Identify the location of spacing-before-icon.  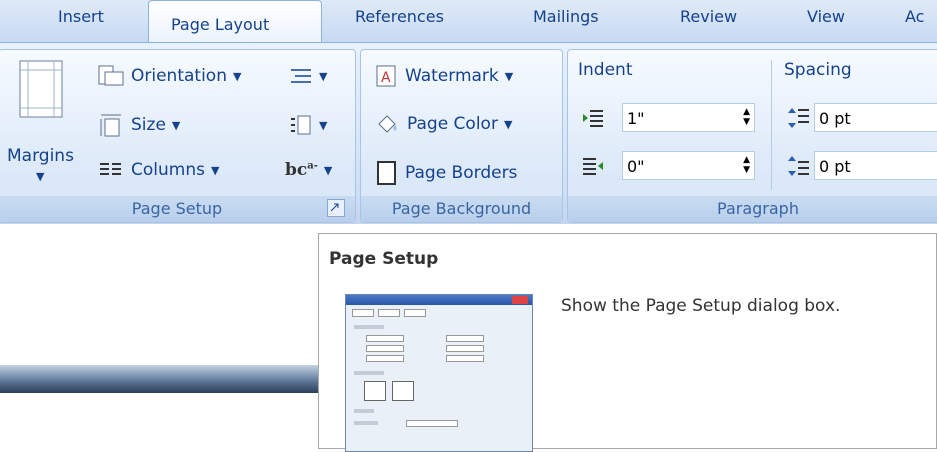
(798, 118).